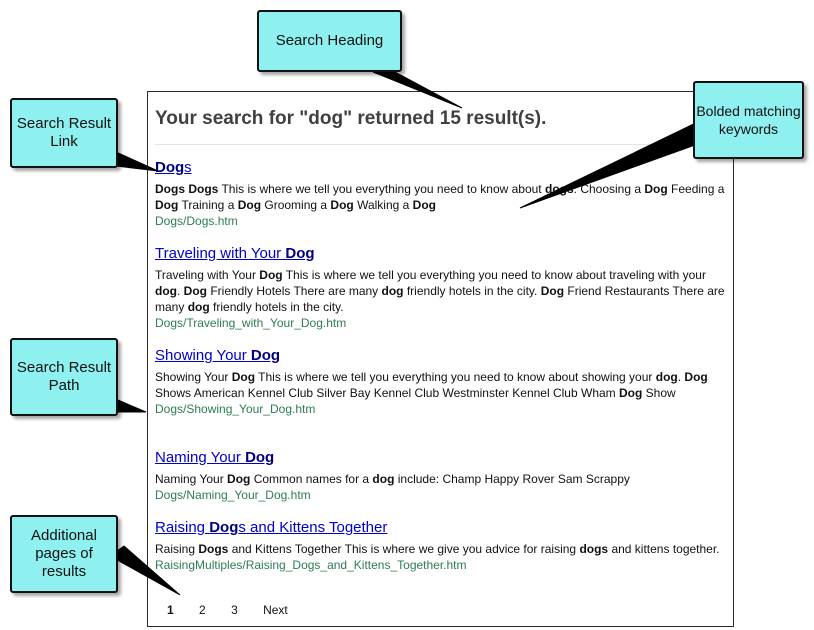  Describe the element at coordinates (440, 254) in the screenshot. I see `result-link: Traveling with Your Dog` at that location.